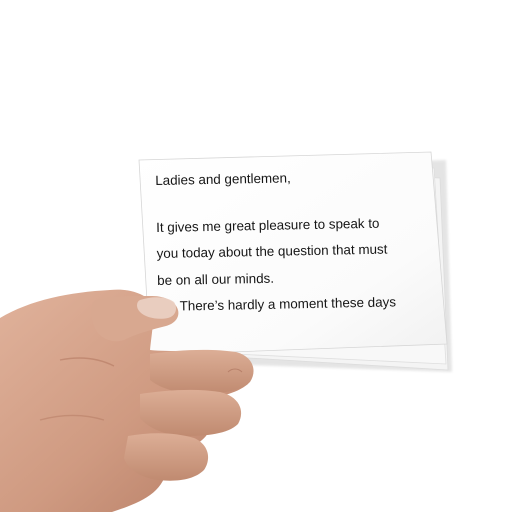 Image resolution: width=512 pixels, height=512 pixels. What do you see at coordinates (191, 412) in the screenshot?
I see `finger-middle` at bounding box center [191, 412].